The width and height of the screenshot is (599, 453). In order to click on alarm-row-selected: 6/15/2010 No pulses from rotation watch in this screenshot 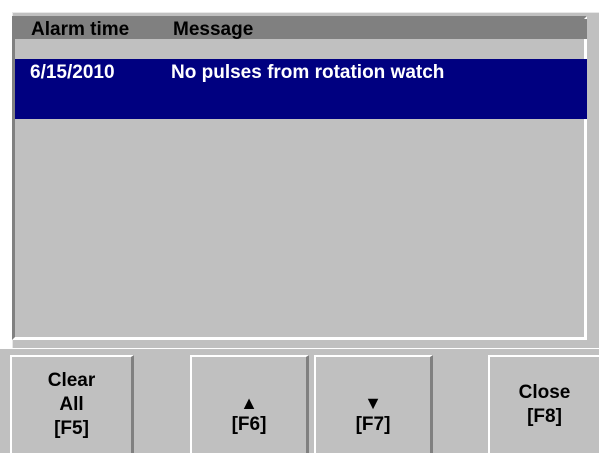, I will do `click(301, 89)`.